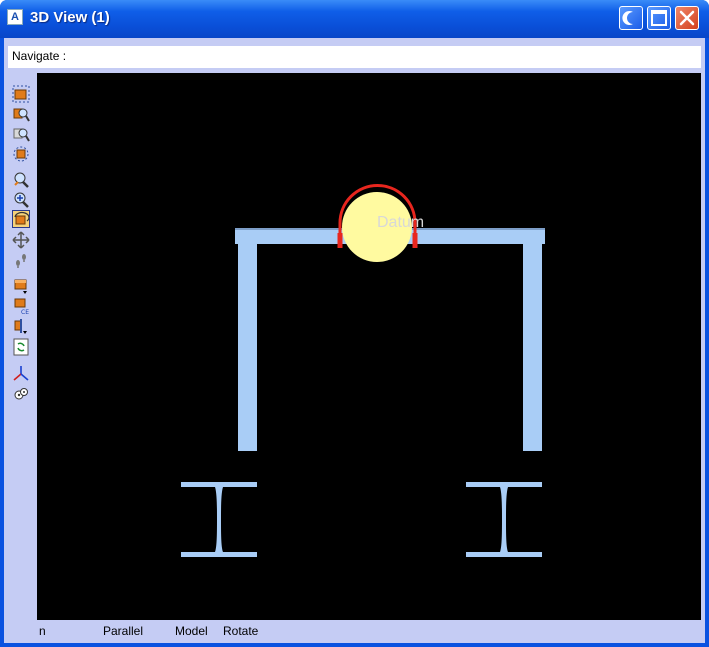 The image size is (709, 647). I want to click on navigate-label: Navigate :, so click(39, 56).